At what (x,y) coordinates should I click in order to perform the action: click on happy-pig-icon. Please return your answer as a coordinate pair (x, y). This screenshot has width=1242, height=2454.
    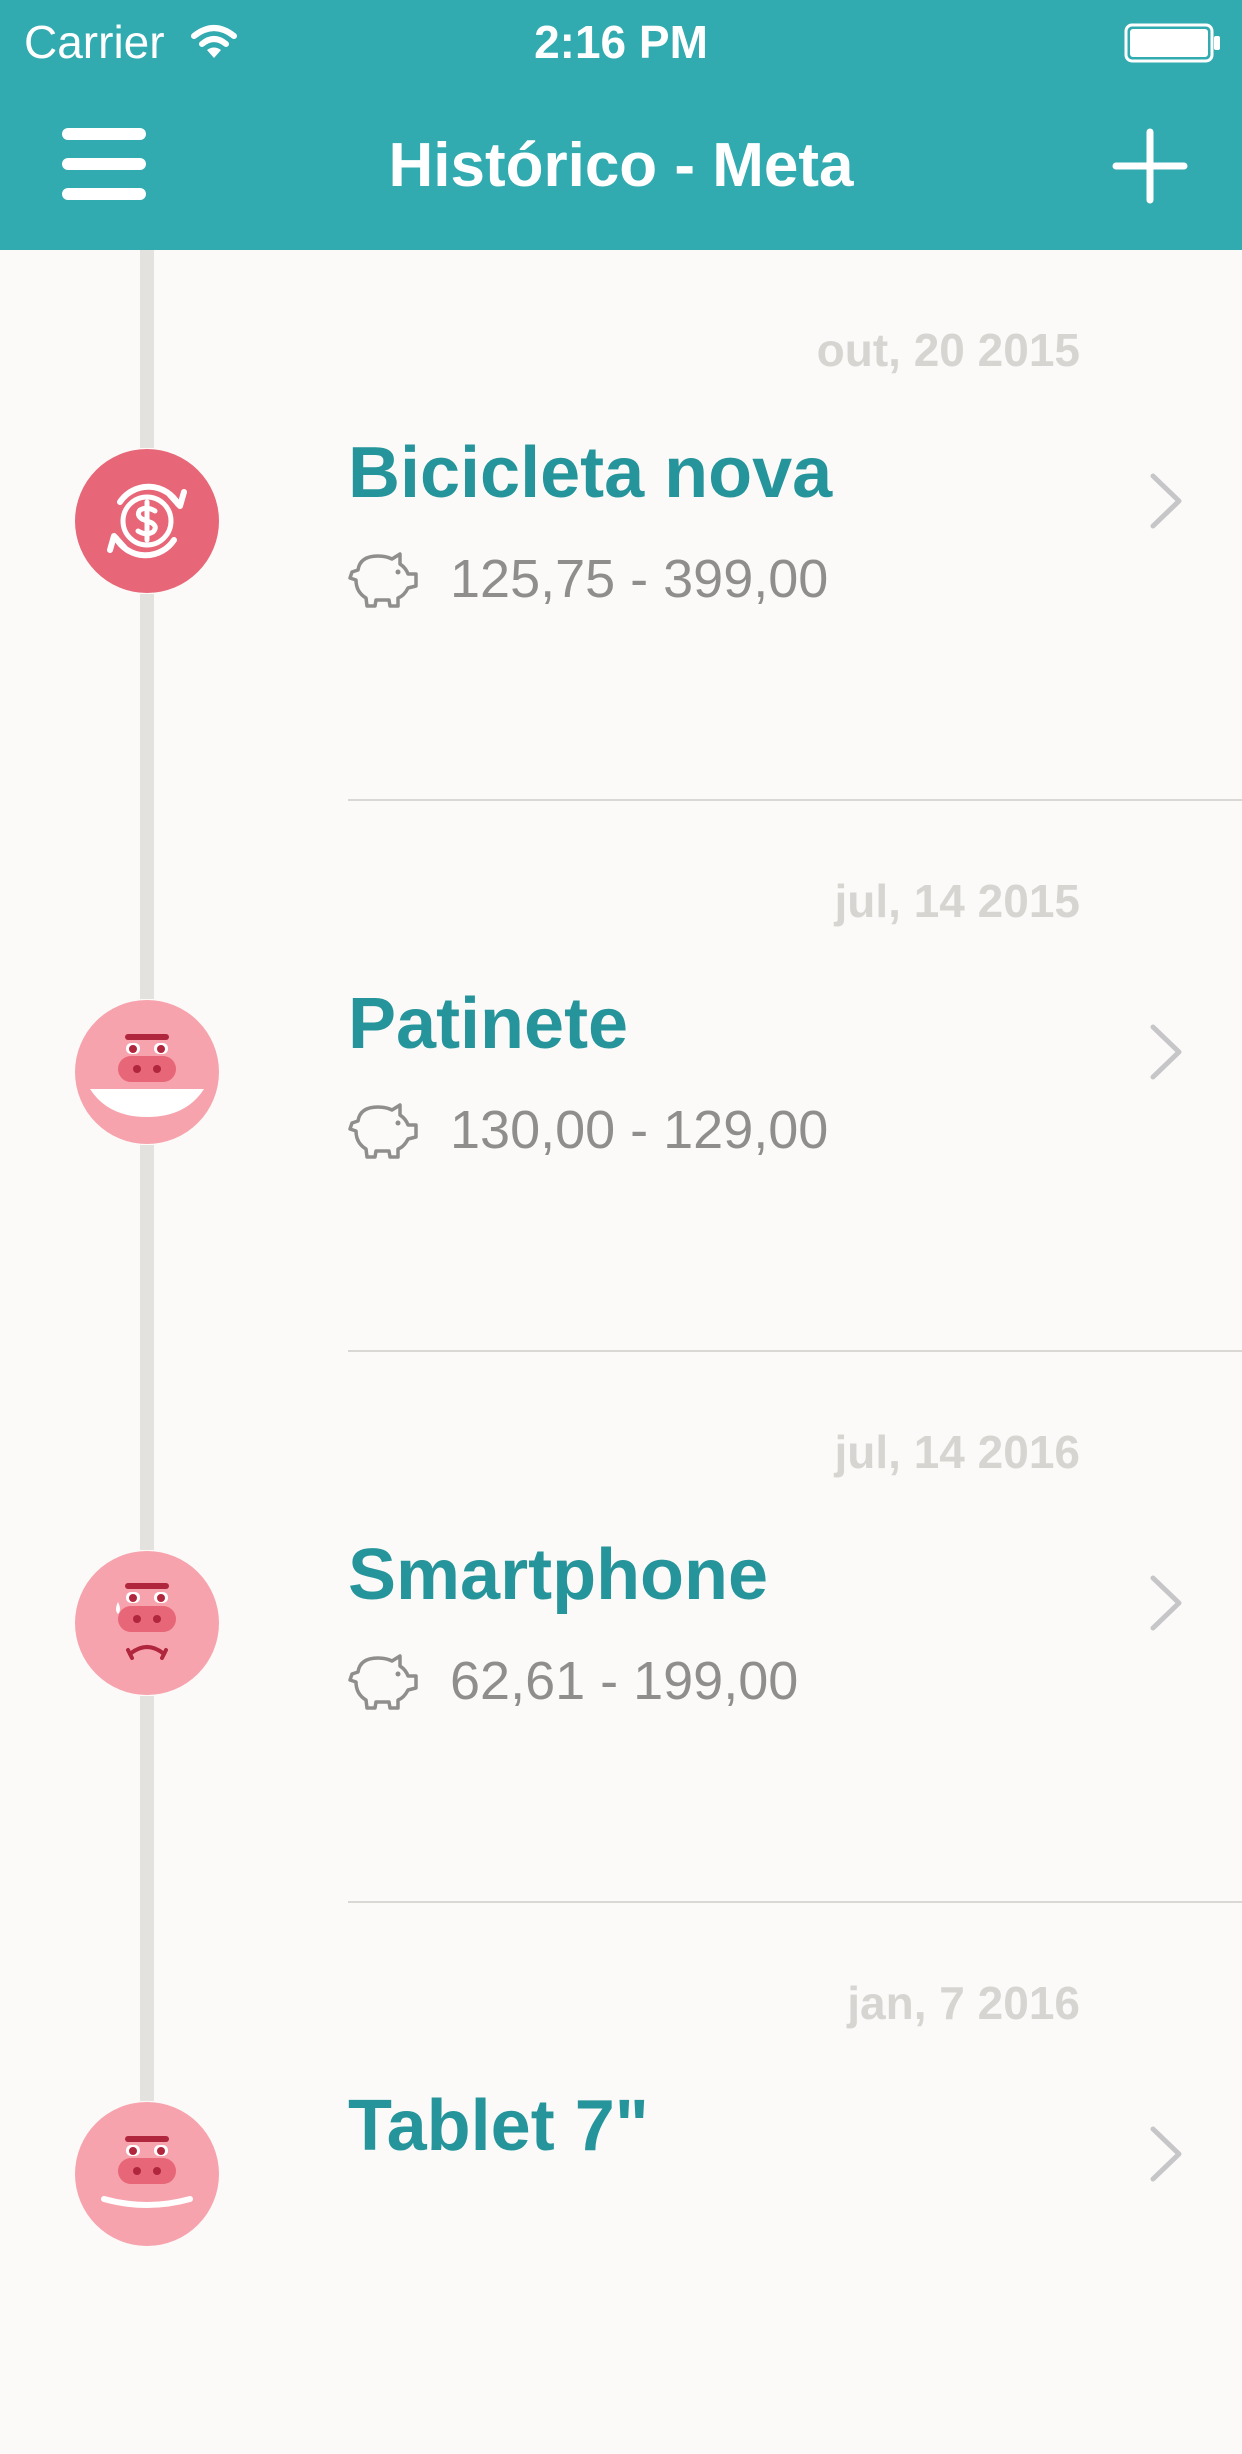
    Looking at the image, I should click on (147, 1072).